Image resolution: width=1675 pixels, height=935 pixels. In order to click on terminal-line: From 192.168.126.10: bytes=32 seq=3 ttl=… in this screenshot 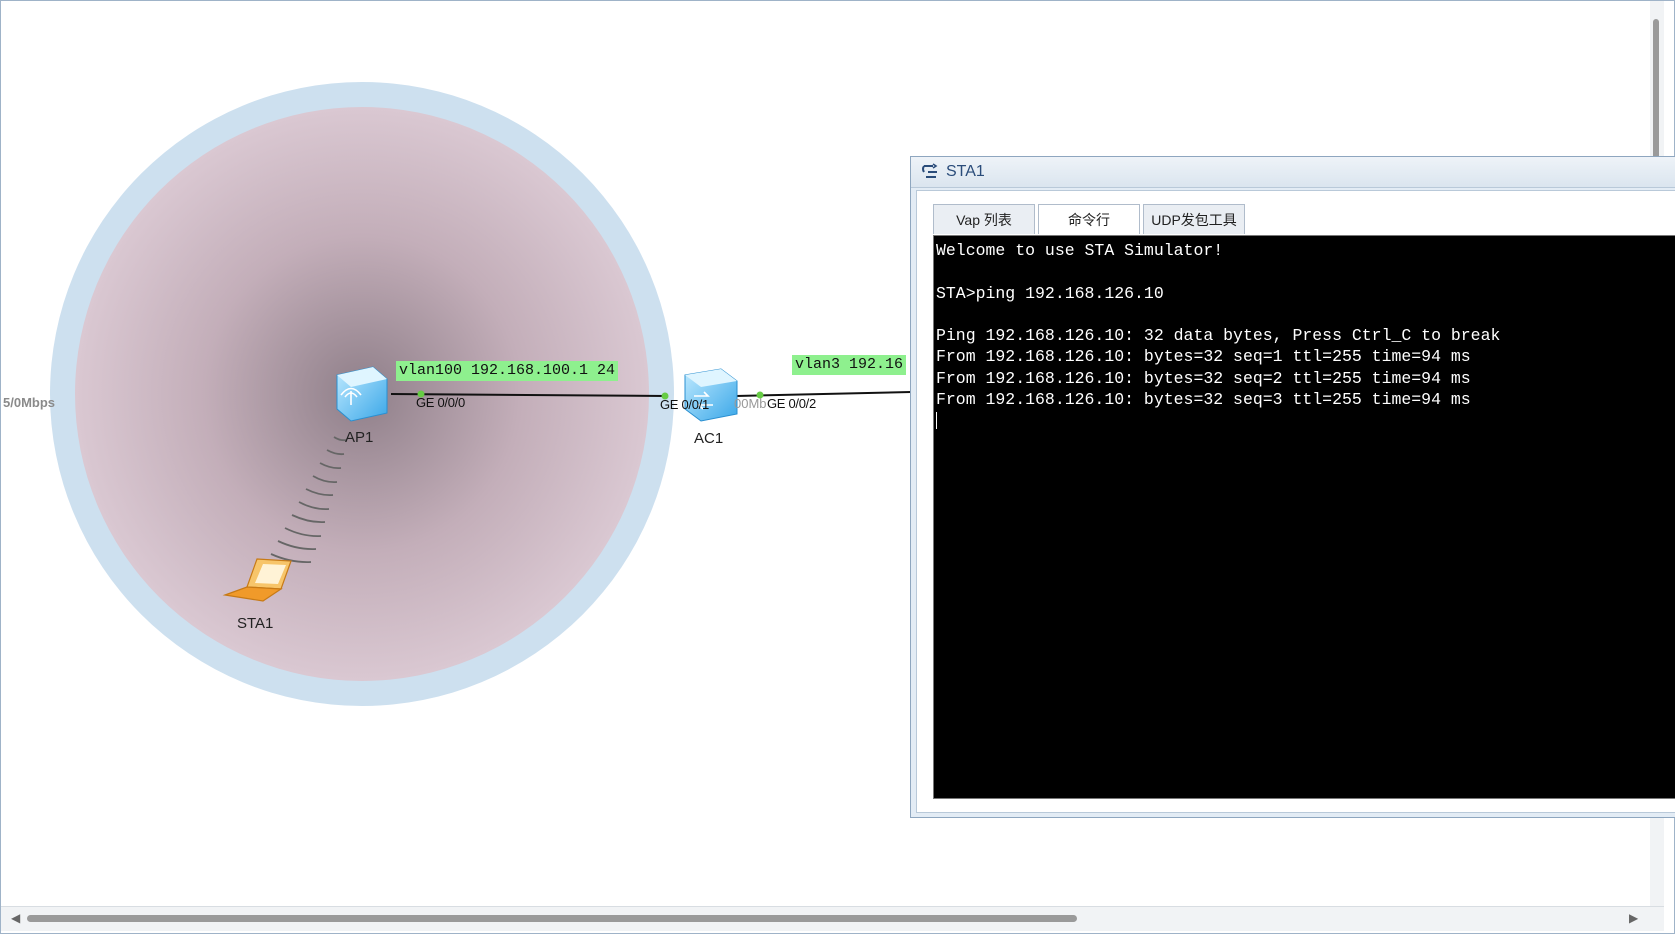, I will do `click(1203, 400)`.